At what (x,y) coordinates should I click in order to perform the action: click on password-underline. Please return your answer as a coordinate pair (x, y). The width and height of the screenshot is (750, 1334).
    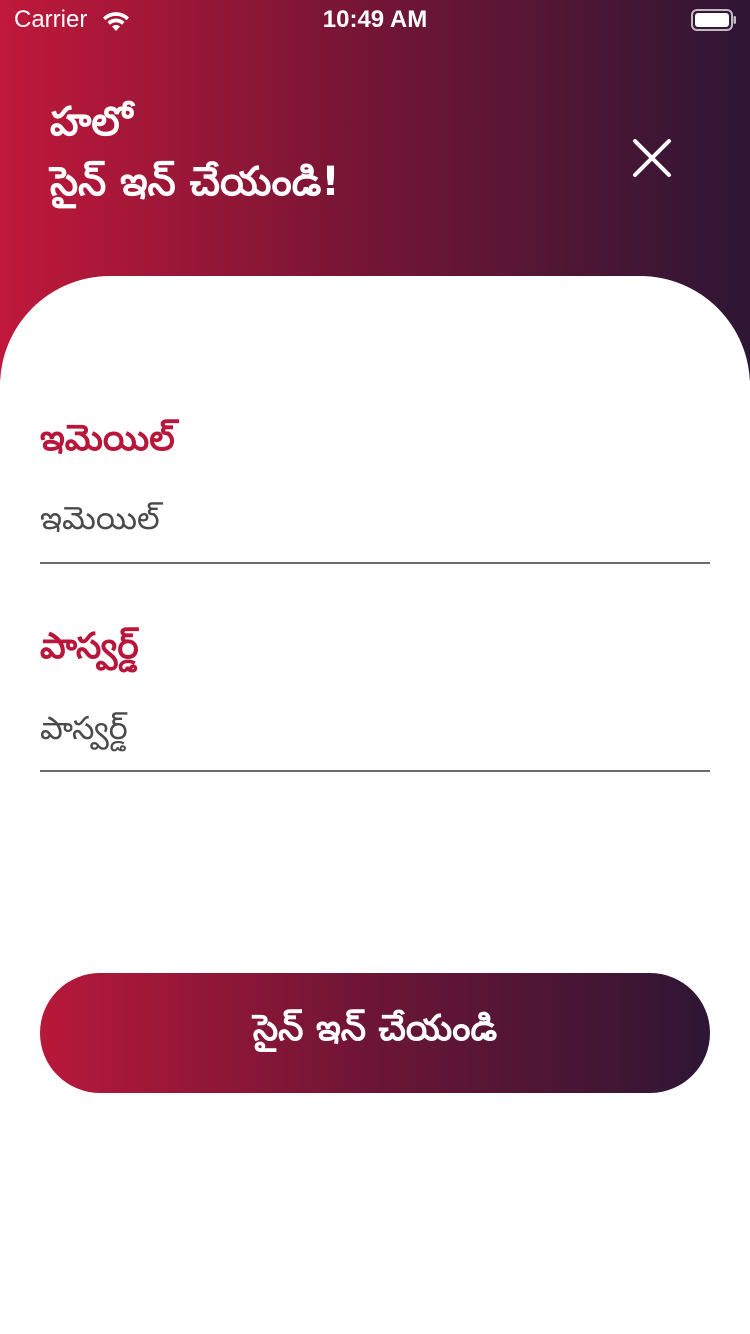
    Looking at the image, I should click on (375, 771).